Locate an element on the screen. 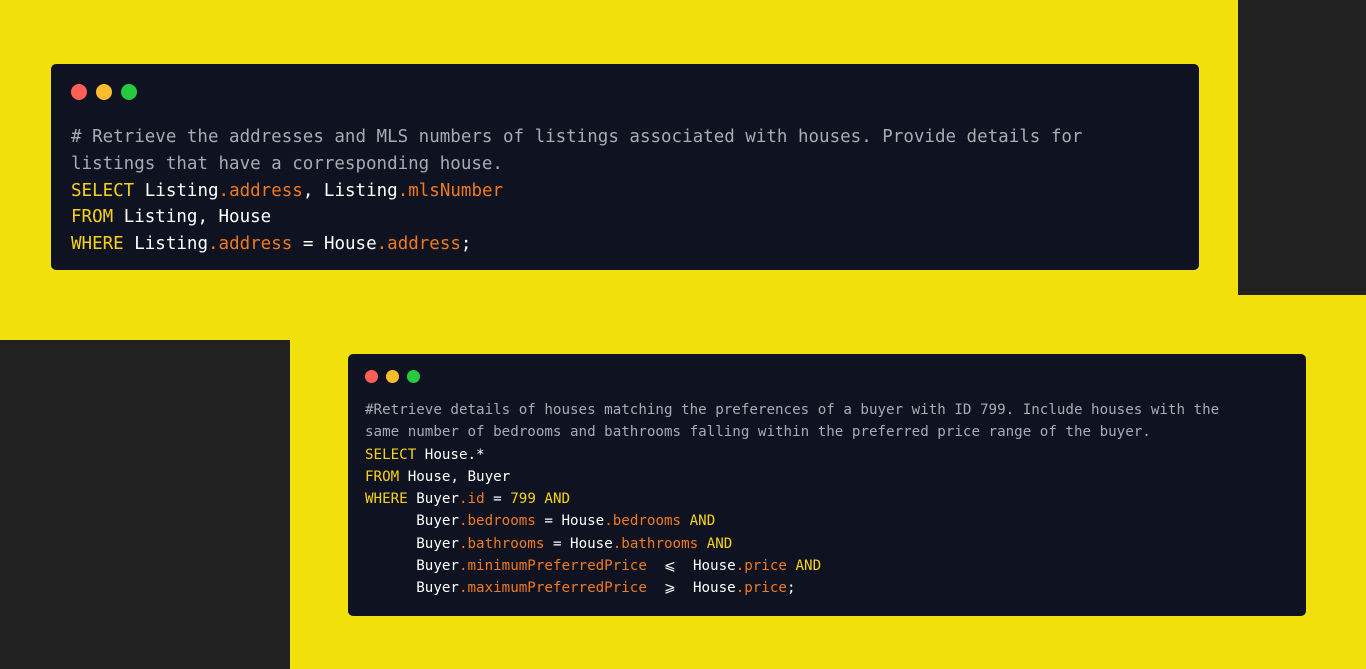  identifier: House, Buyer is located at coordinates (459, 476).